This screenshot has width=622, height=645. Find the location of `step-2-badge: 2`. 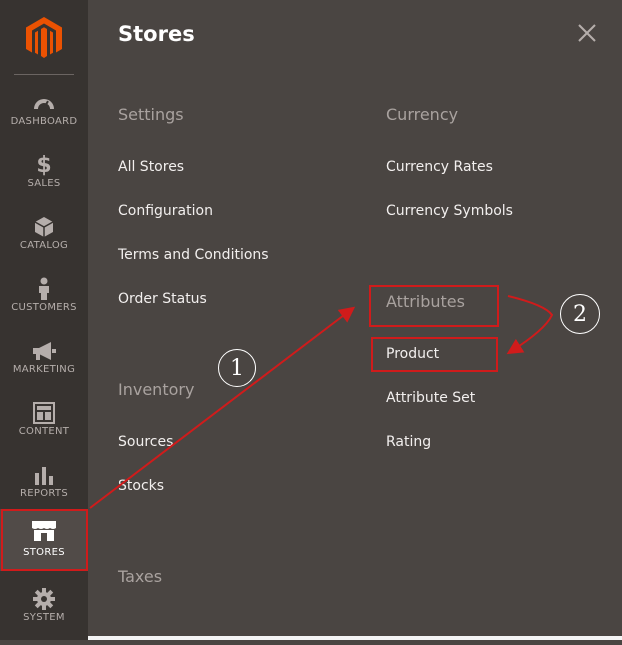

step-2-badge: 2 is located at coordinates (580, 314).